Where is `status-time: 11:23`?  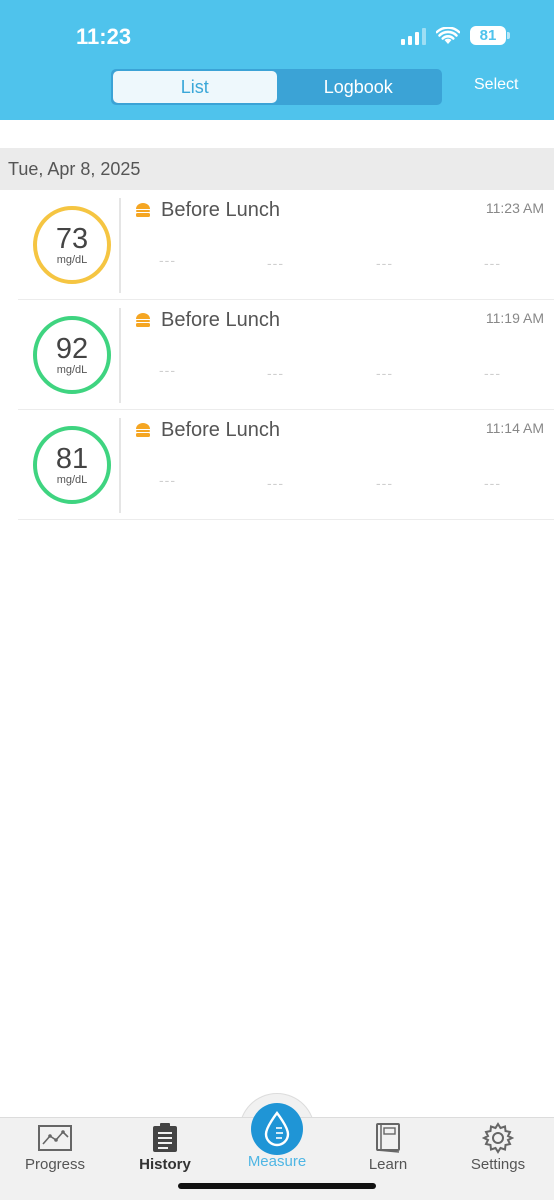 status-time: 11:23 is located at coordinates (104, 36).